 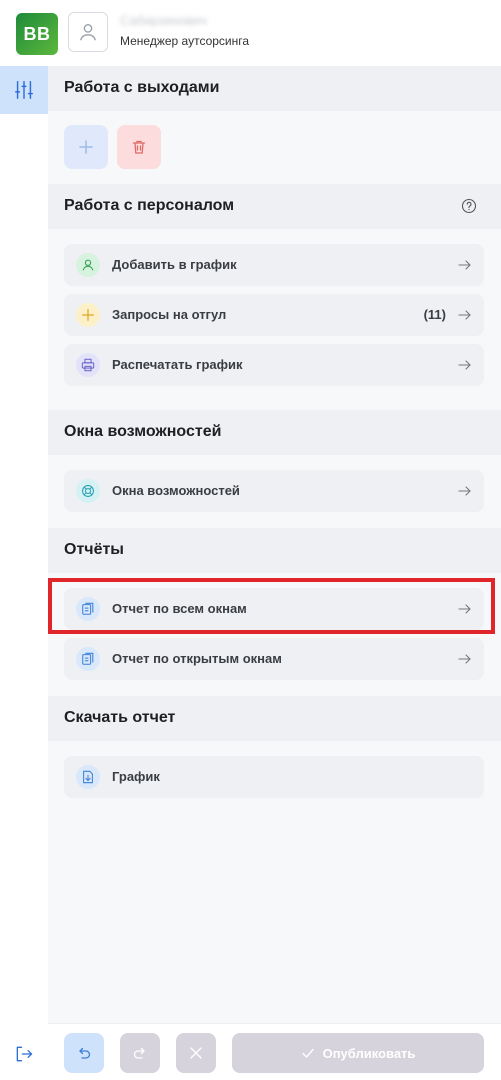 I want to click on user-role: Менеджер аутсорсинга, so click(x=185, y=41).